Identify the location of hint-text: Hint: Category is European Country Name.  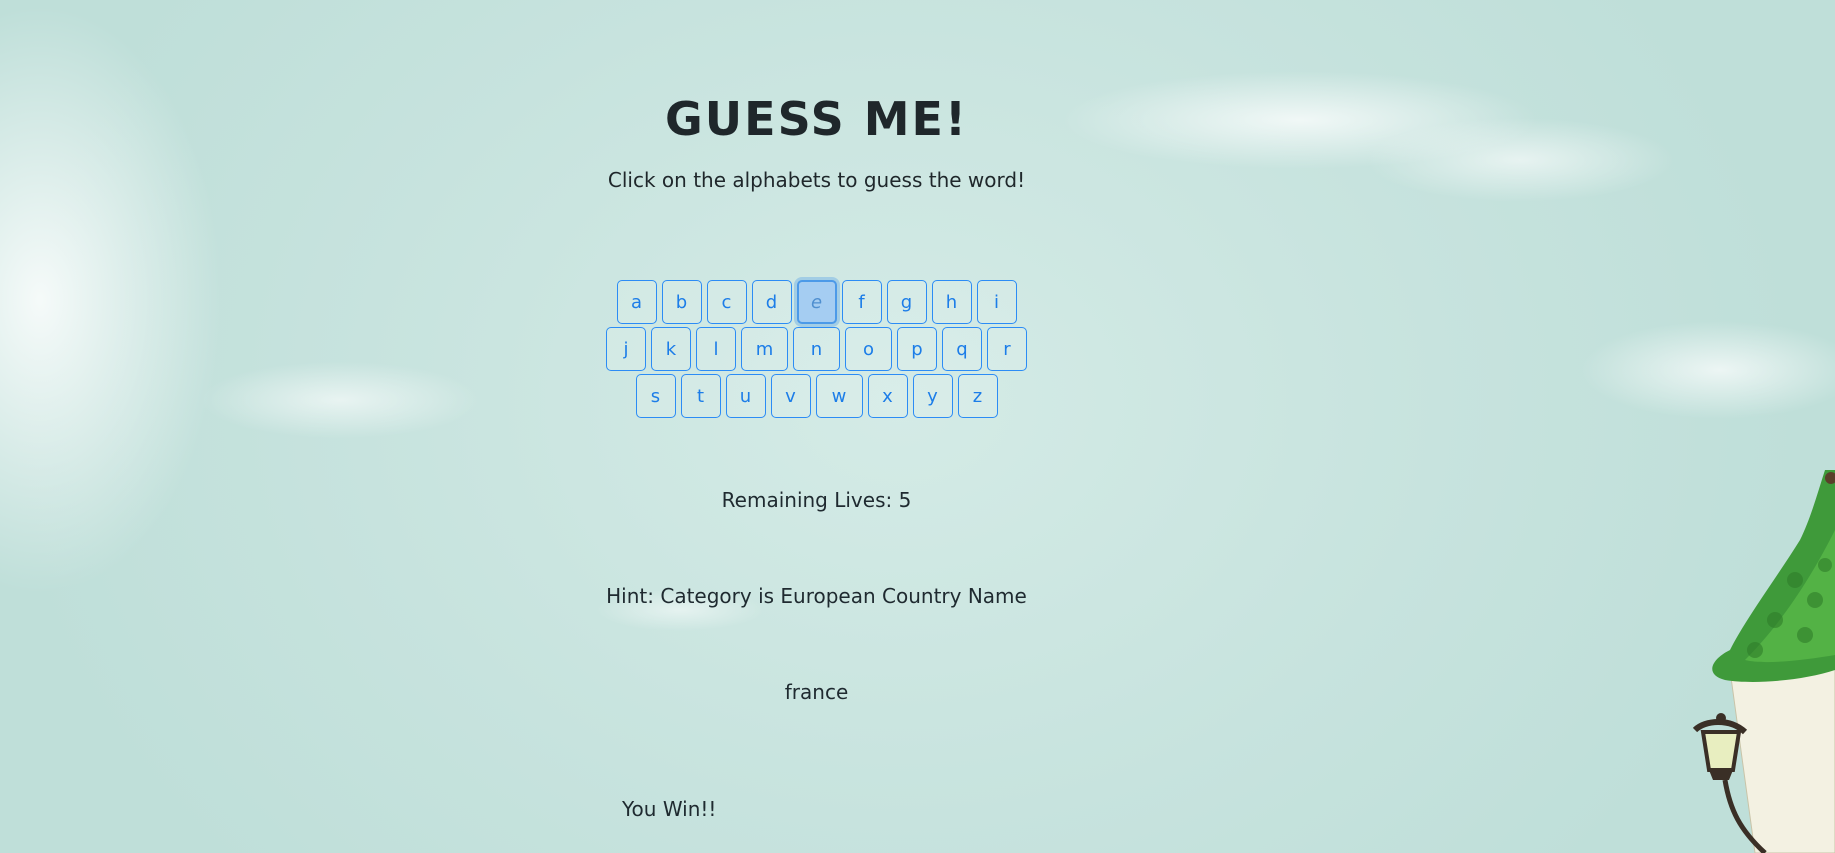
(816, 596).